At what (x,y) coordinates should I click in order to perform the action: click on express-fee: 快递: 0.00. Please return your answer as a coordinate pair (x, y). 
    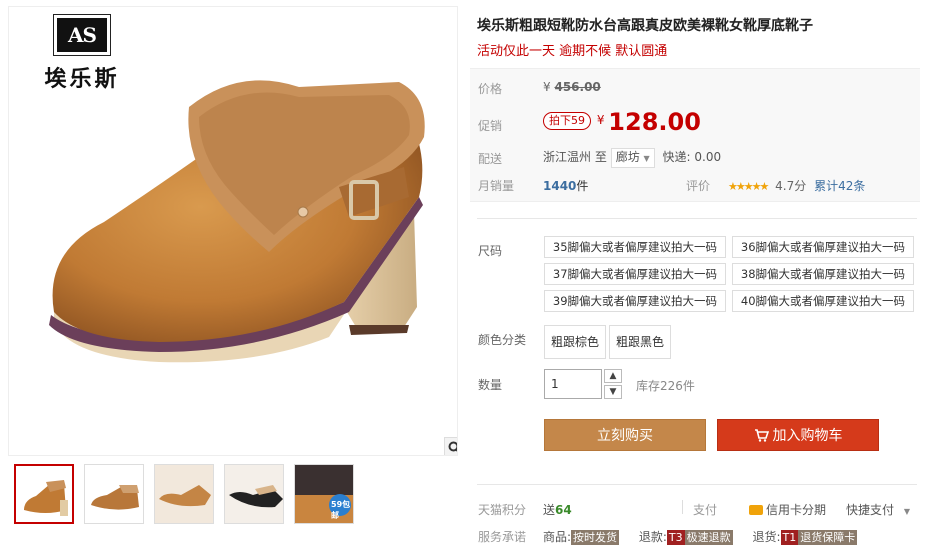
    Looking at the image, I should click on (692, 157).